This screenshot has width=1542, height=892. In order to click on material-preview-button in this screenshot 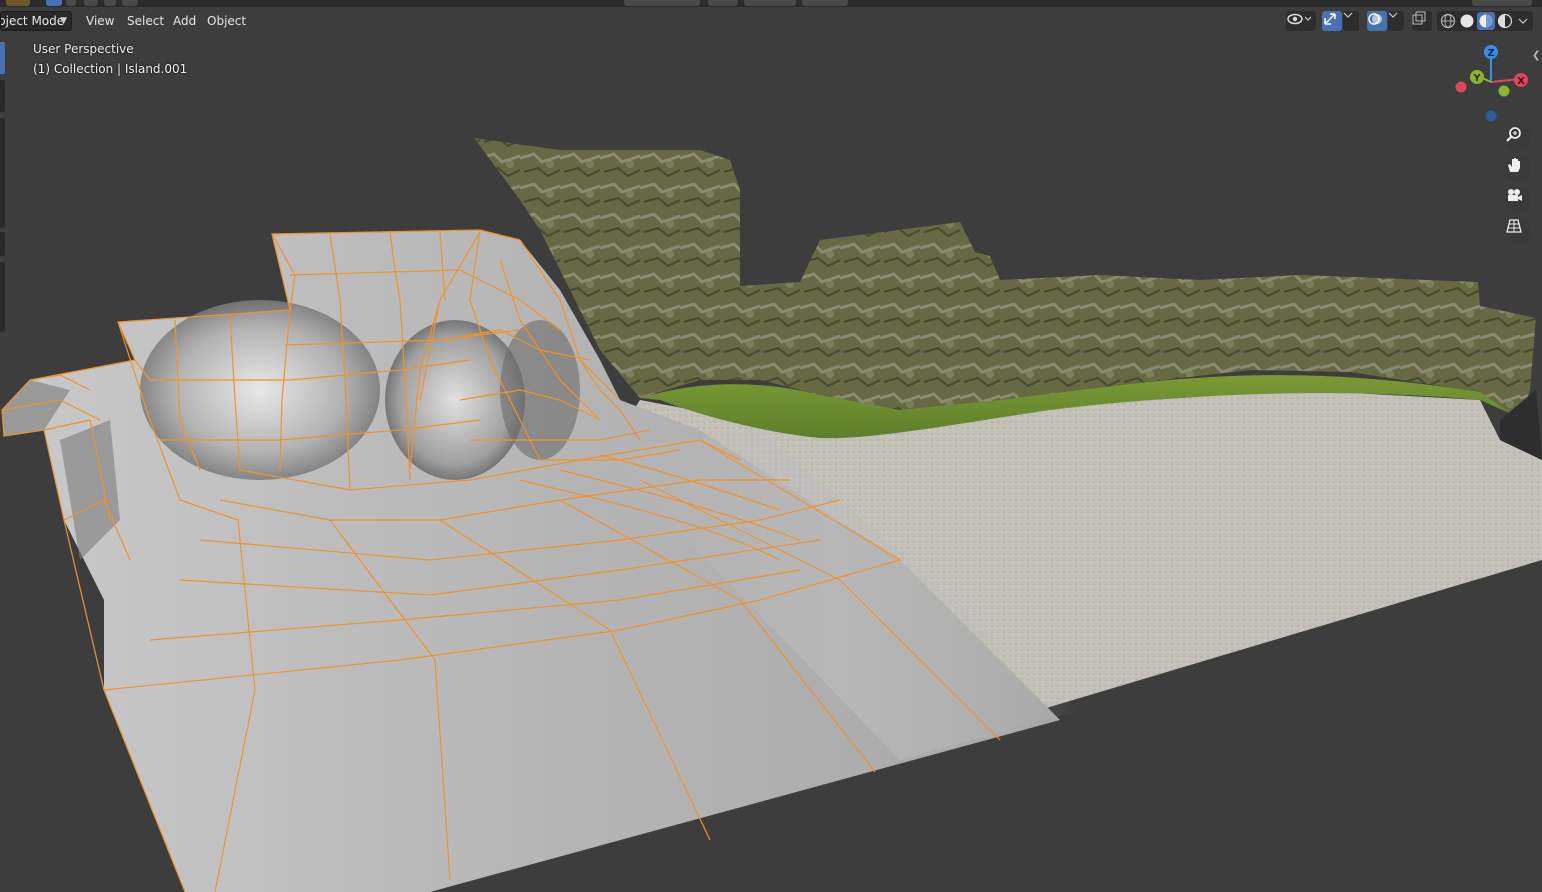, I will do `click(1486, 21)`.